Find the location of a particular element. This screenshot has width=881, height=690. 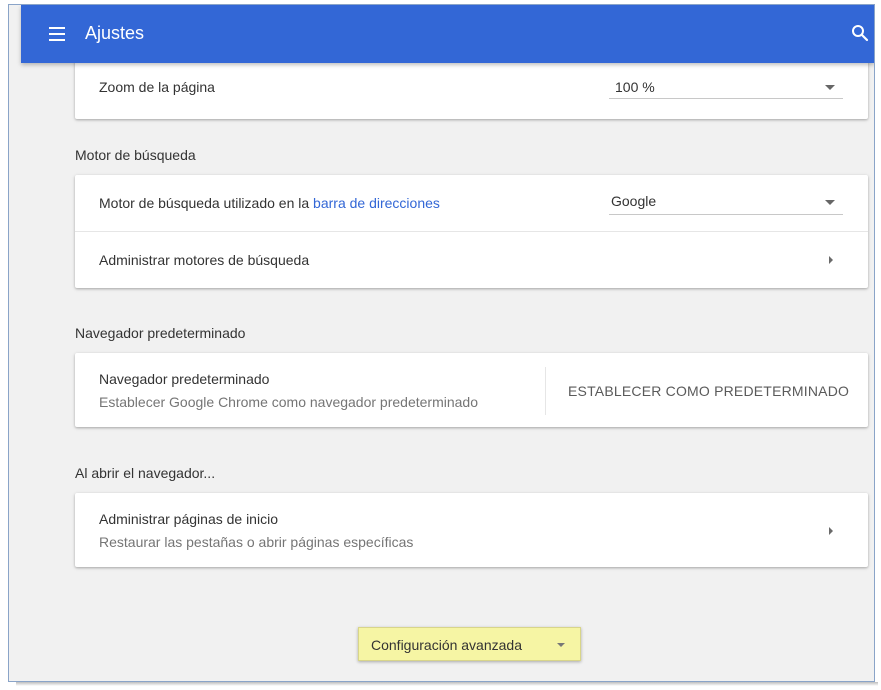

set-default-button: ESTABLECER COMO PREDETERMINADO is located at coordinates (708, 391).